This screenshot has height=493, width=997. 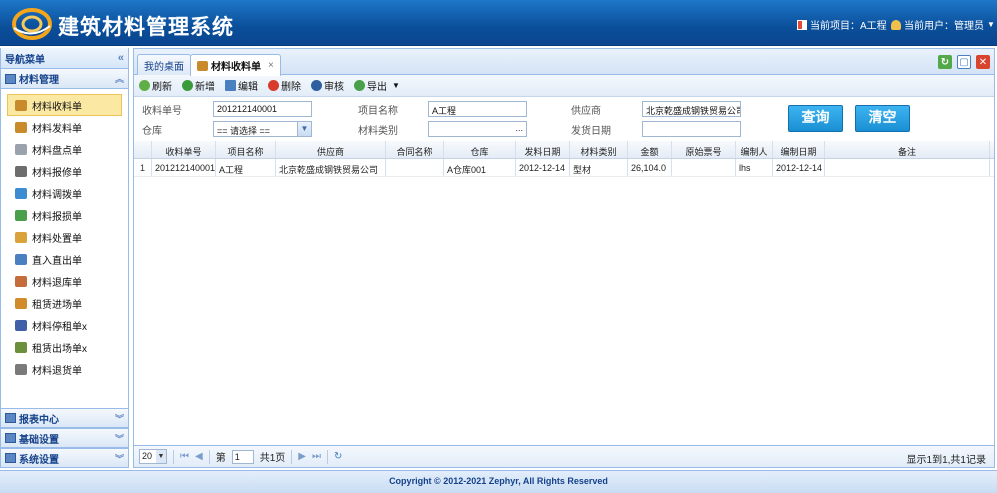 I want to click on nav-group-label: 报表中心, so click(x=39, y=420).